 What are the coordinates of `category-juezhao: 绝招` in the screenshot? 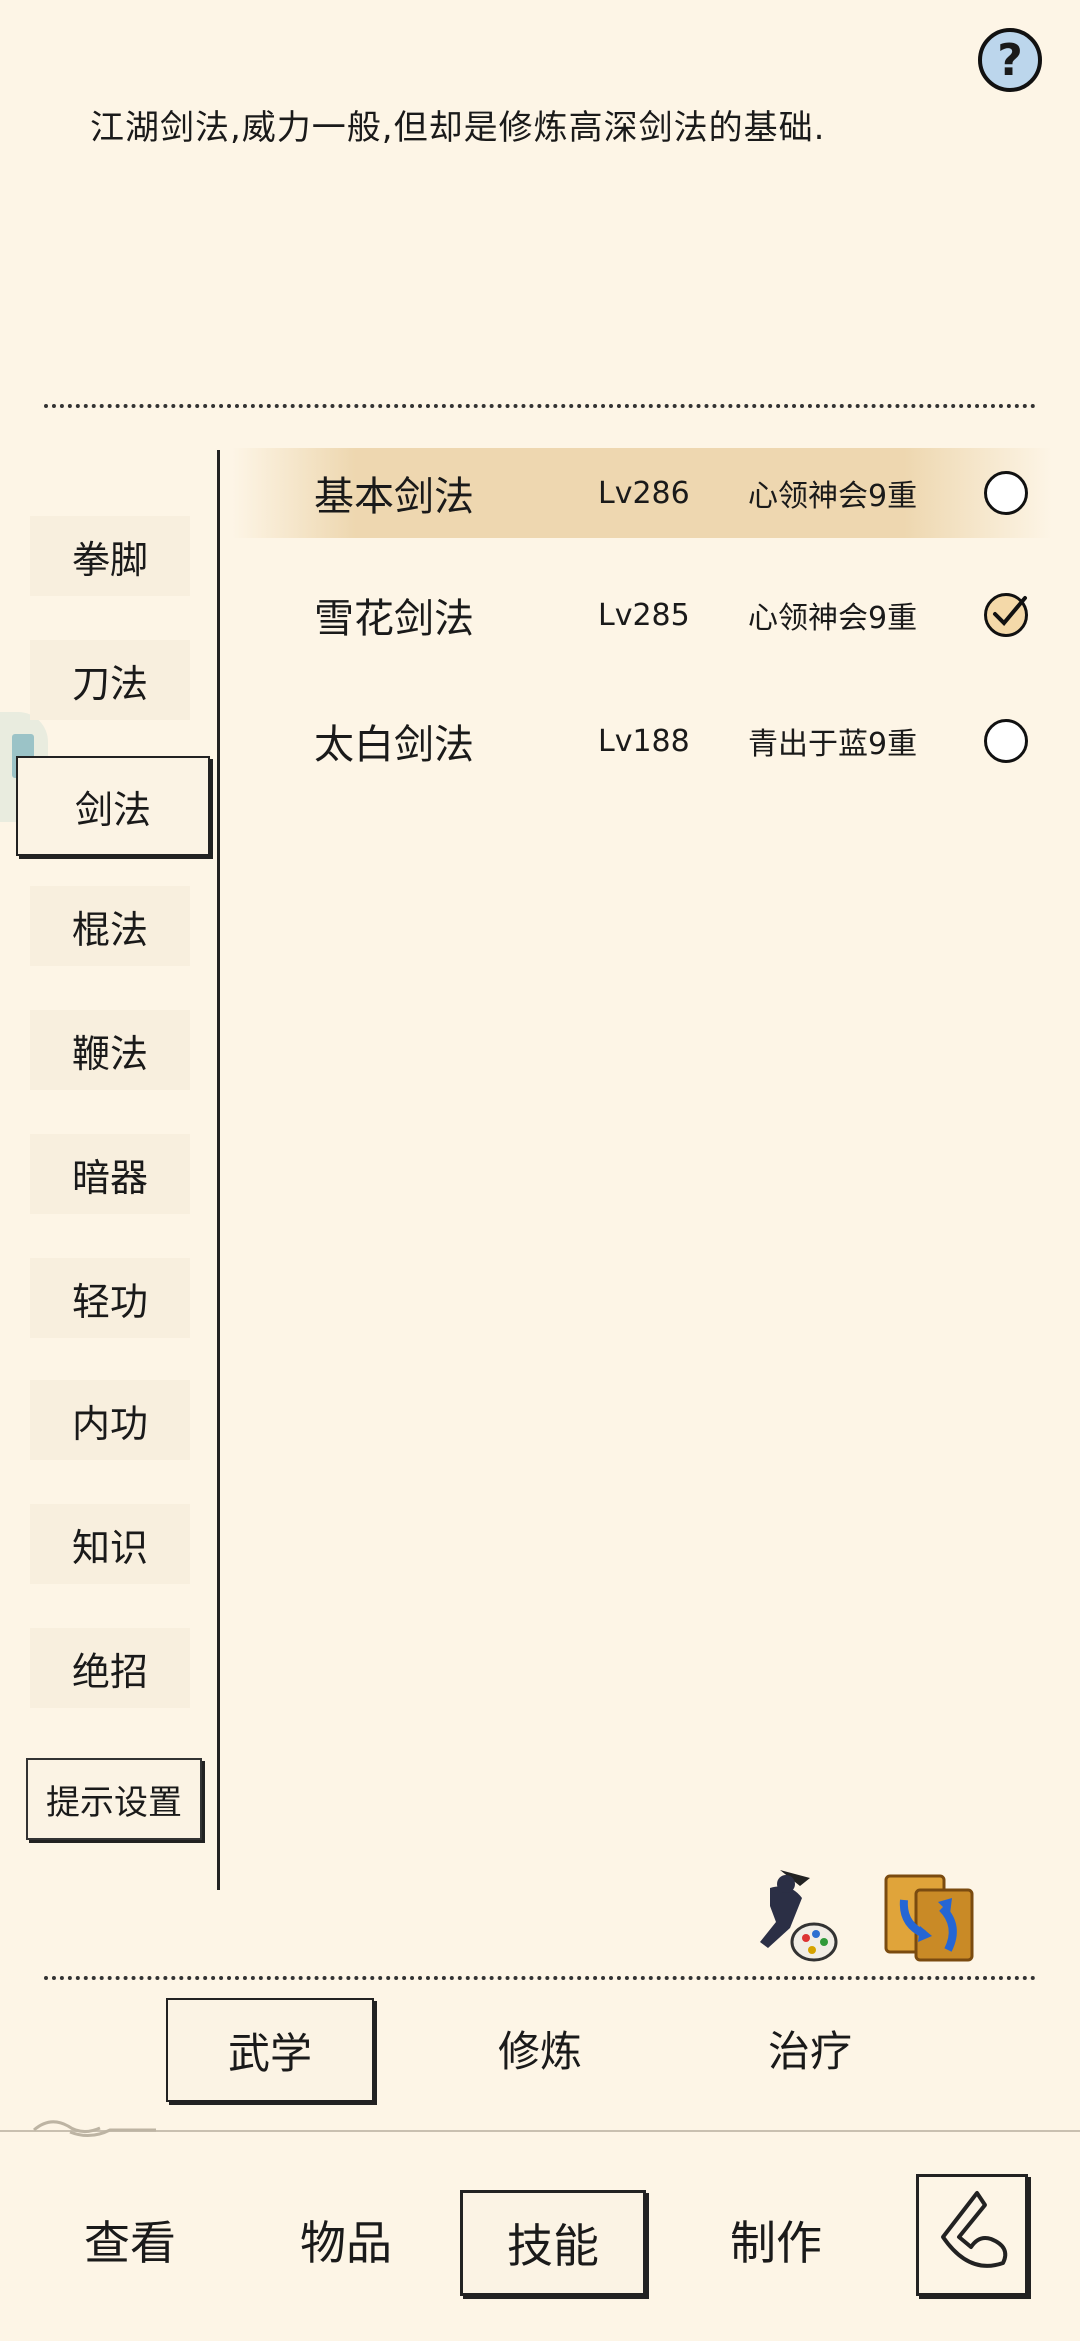 It's located at (110, 1668).